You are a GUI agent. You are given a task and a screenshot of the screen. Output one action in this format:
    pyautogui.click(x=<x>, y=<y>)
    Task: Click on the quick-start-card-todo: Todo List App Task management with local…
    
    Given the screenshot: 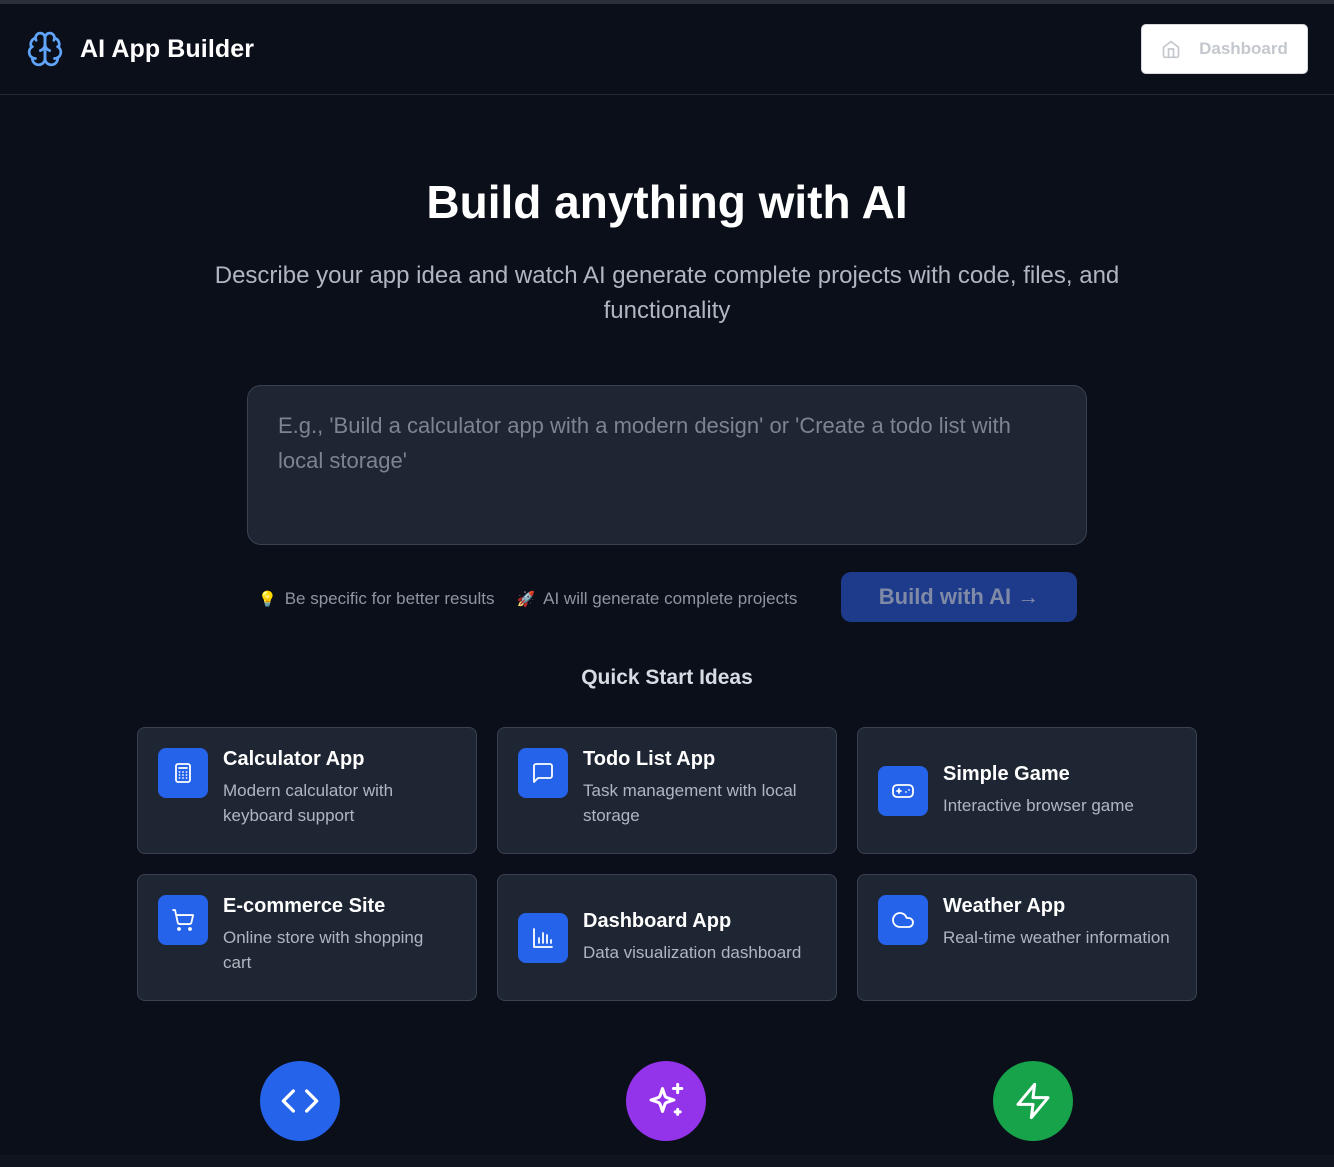 What is the action you would take?
    pyautogui.click(x=667, y=790)
    